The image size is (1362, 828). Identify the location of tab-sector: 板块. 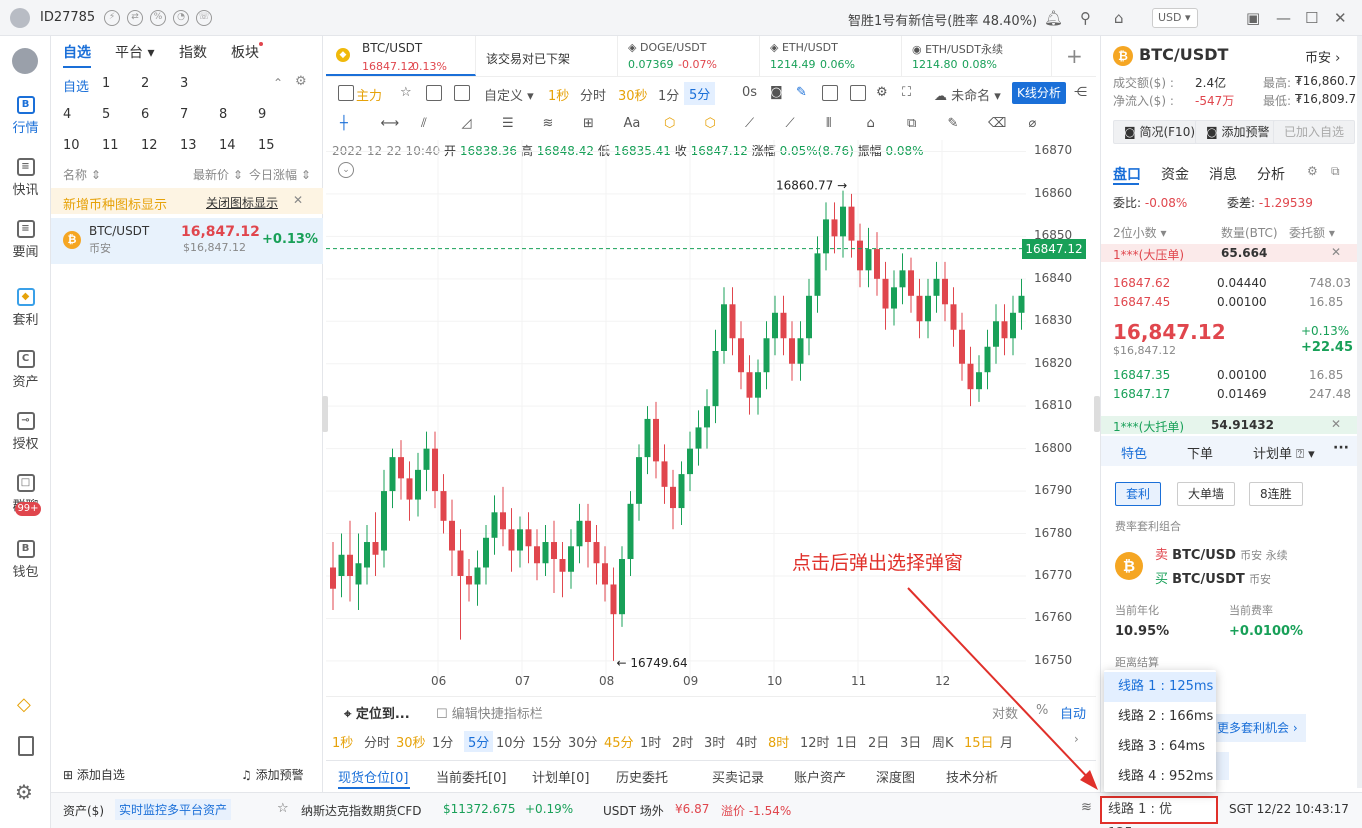
(245, 52).